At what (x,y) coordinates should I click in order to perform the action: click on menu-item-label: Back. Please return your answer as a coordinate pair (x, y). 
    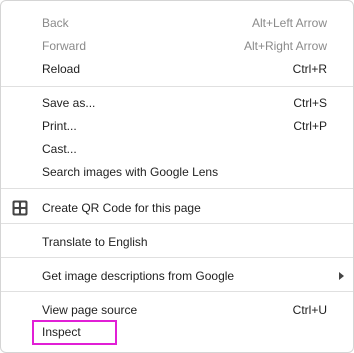
    Looking at the image, I should click on (55, 23).